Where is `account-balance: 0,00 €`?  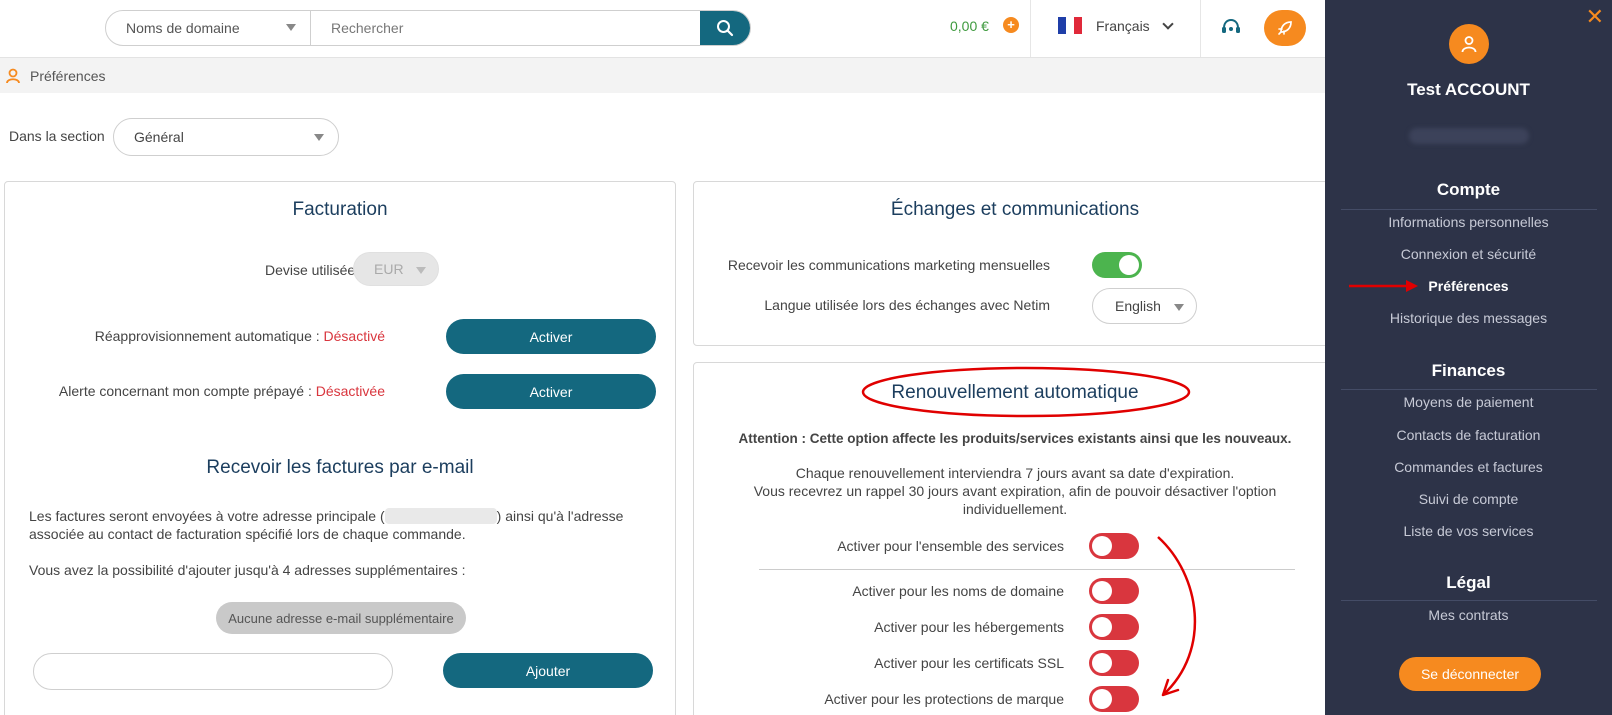
account-balance: 0,00 € is located at coordinates (969, 26).